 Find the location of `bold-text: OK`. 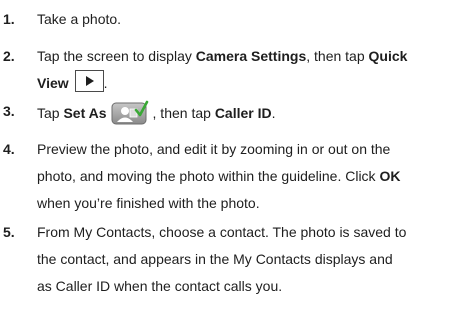

bold-text: OK is located at coordinates (390, 176).